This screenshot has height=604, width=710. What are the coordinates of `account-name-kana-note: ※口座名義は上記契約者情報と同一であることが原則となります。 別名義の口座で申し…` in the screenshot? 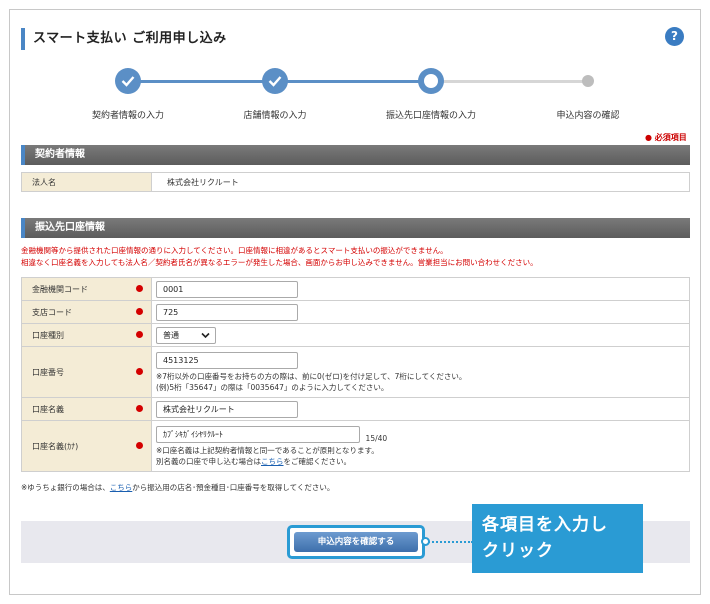 It's located at (267, 456).